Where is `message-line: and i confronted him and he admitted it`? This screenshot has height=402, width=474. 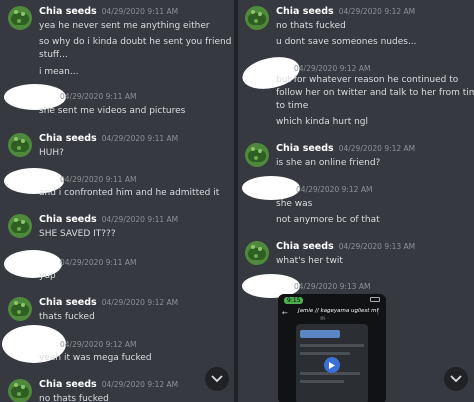 message-line: and i confronted him and he admitted it is located at coordinates (129, 193).